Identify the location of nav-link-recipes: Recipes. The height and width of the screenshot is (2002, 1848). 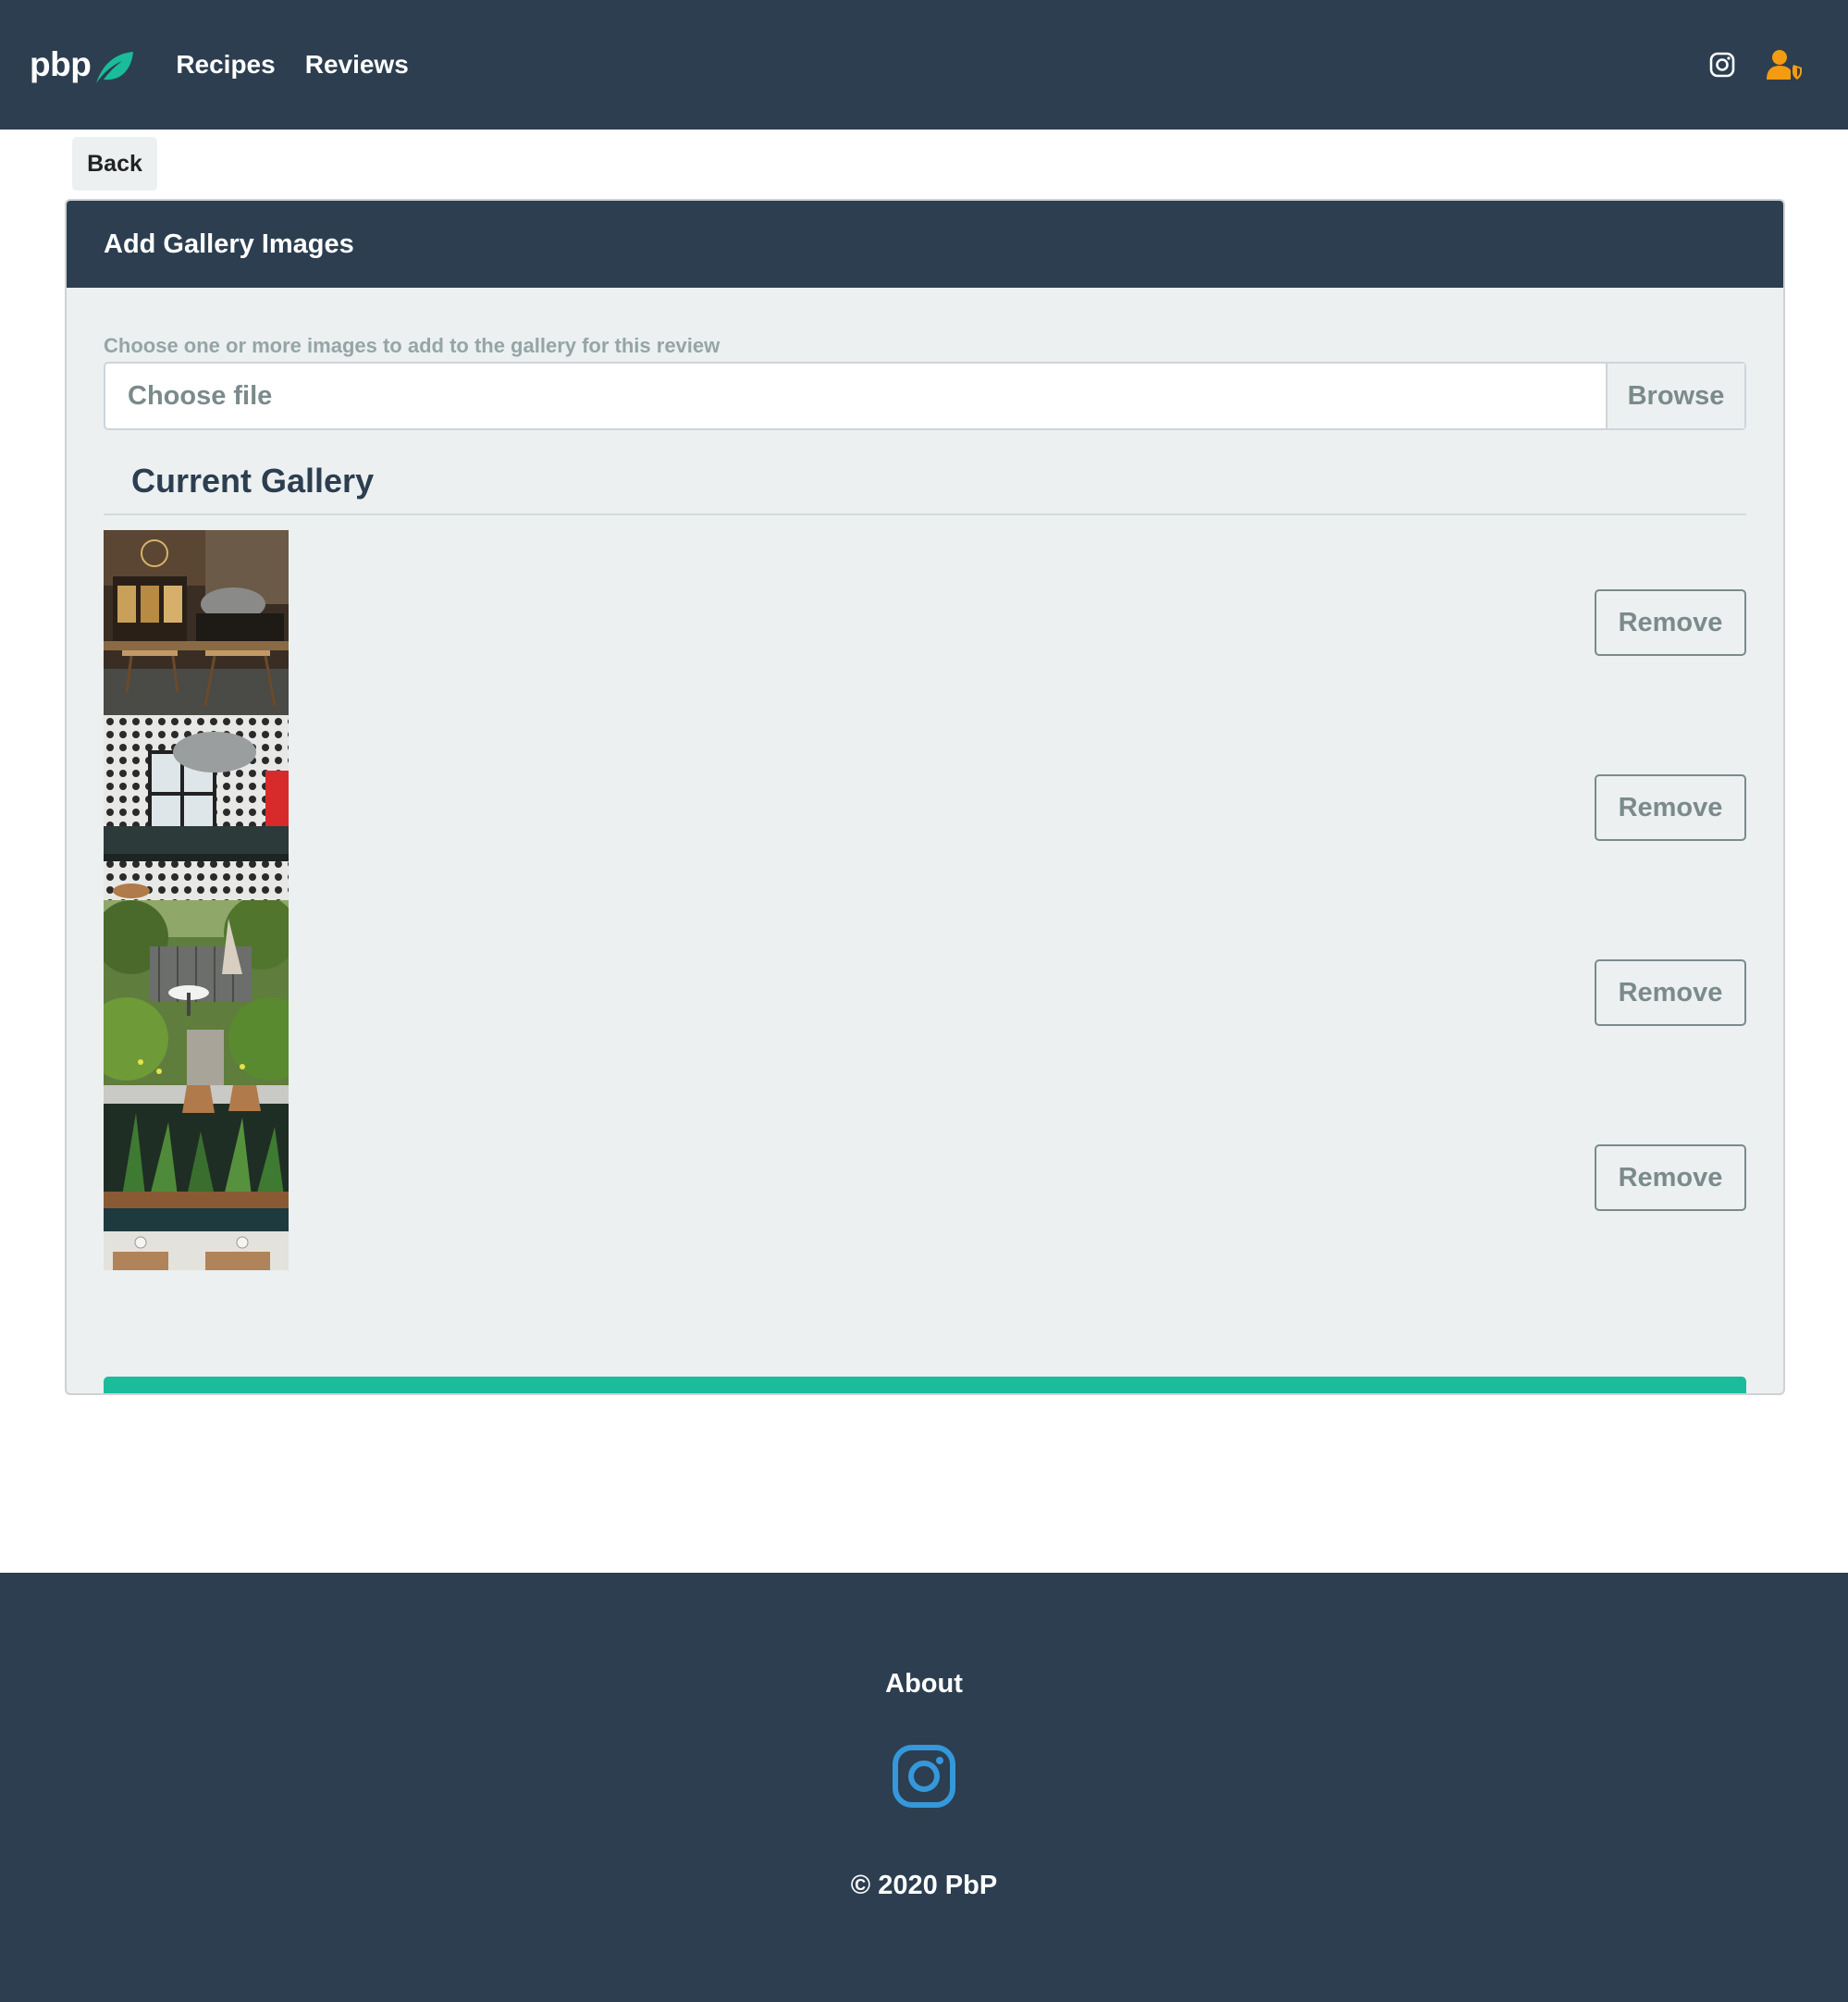
(226, 65).